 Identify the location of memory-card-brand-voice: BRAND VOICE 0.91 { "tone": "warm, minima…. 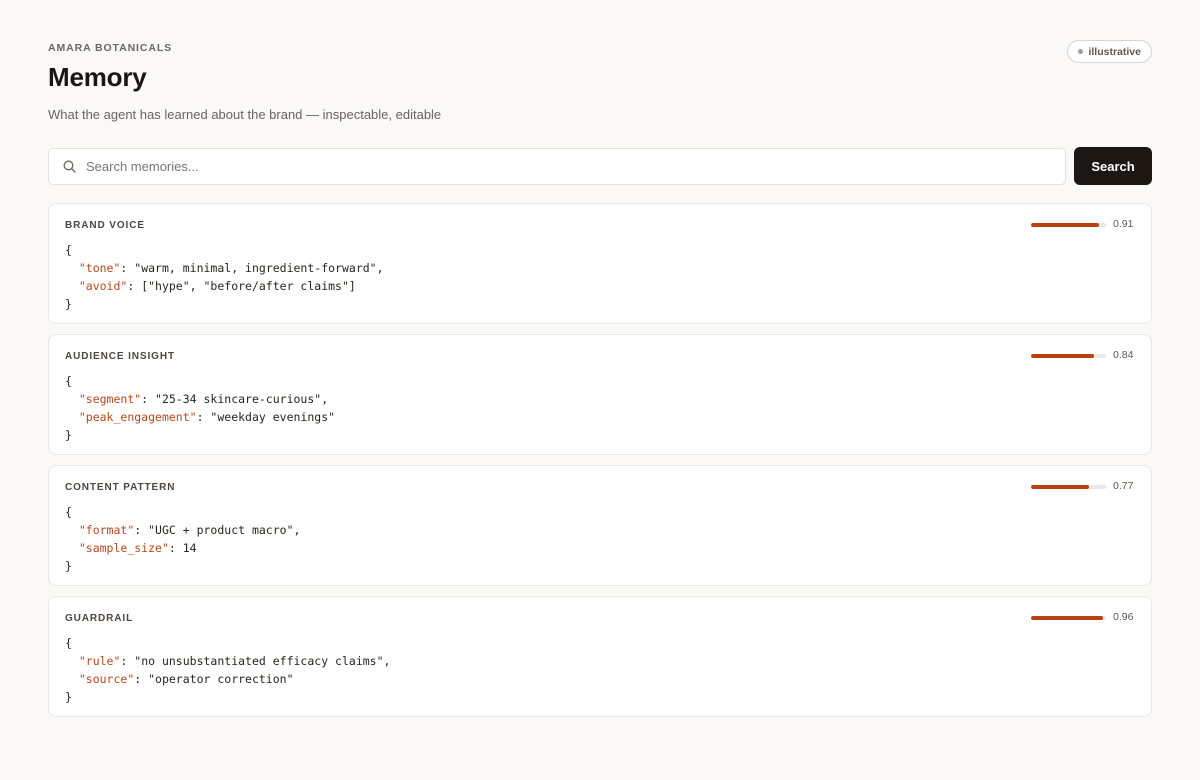
(600, 263).